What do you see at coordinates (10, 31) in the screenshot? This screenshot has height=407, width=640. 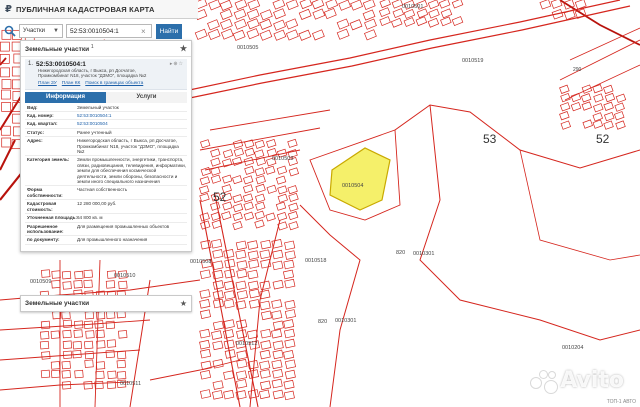 I see `search-icon` at bounding box center [10, 31].